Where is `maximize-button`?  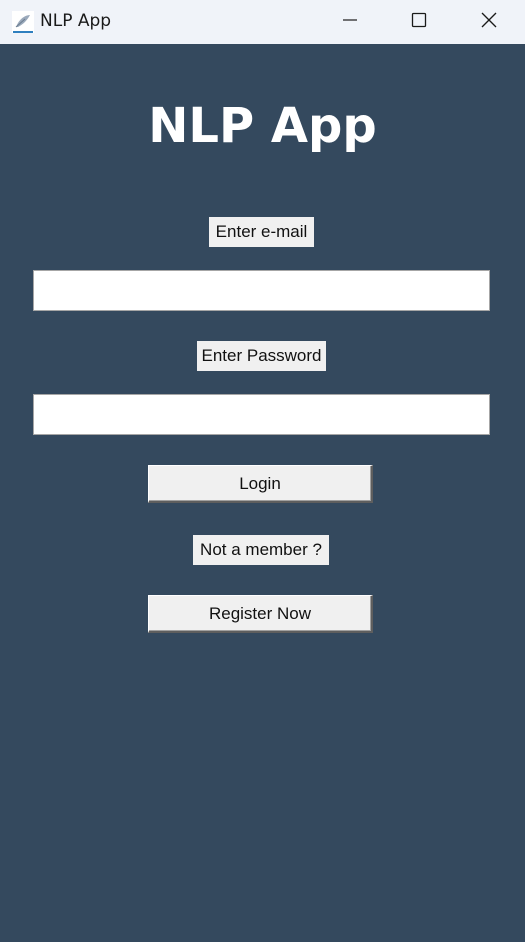 maximize-button is located at coordinates (419, 22).